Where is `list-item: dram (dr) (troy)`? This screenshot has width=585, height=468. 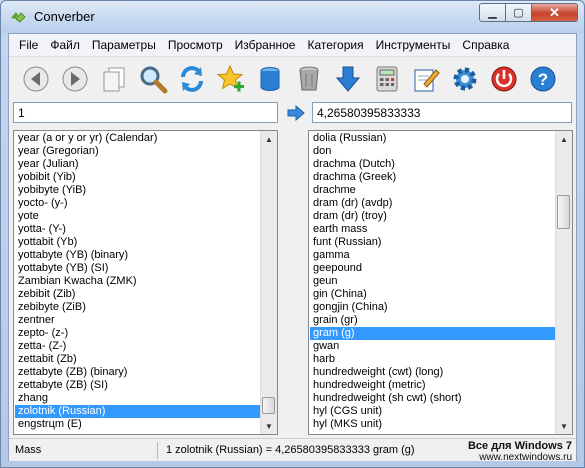
list-item: dram (dr) (troy) is located at coordinates (432, 216).